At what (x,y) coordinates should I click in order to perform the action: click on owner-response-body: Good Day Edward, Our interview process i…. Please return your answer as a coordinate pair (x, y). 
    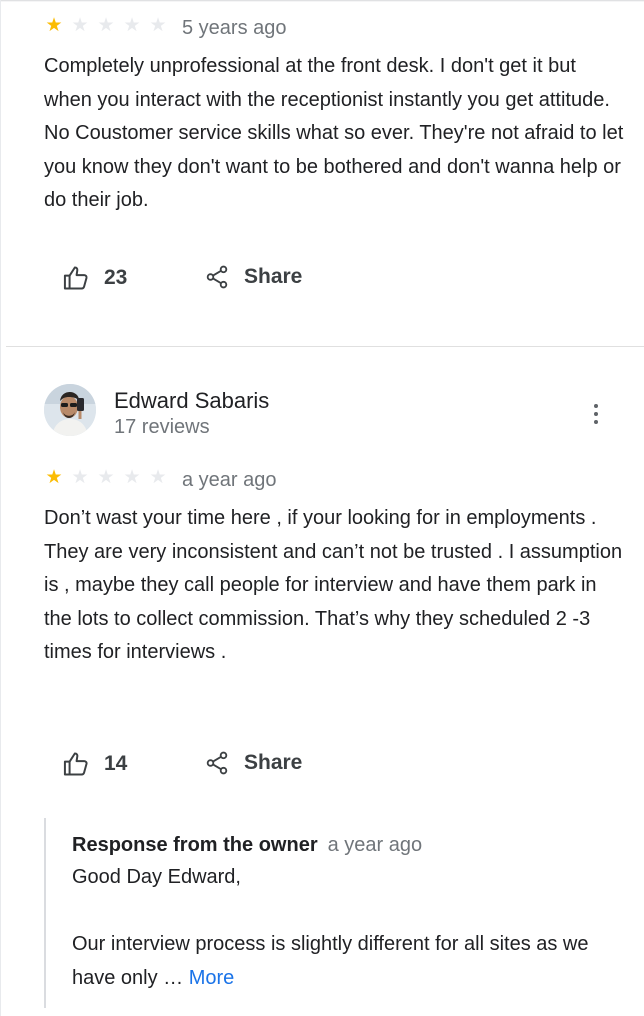
    Looking at the image, I should click on (342, 928).